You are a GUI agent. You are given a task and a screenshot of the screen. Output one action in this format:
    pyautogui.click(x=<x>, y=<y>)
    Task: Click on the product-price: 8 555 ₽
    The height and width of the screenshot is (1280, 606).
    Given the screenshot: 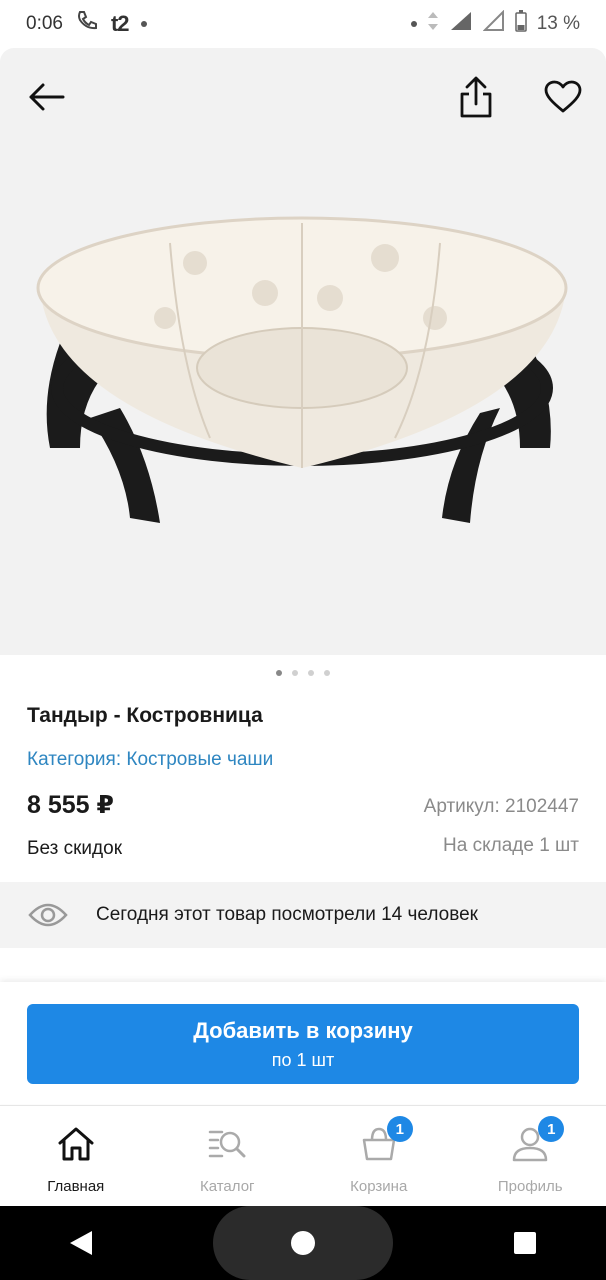 What is the action you would take?
    pyautogui.click(x=70, y=805)
    